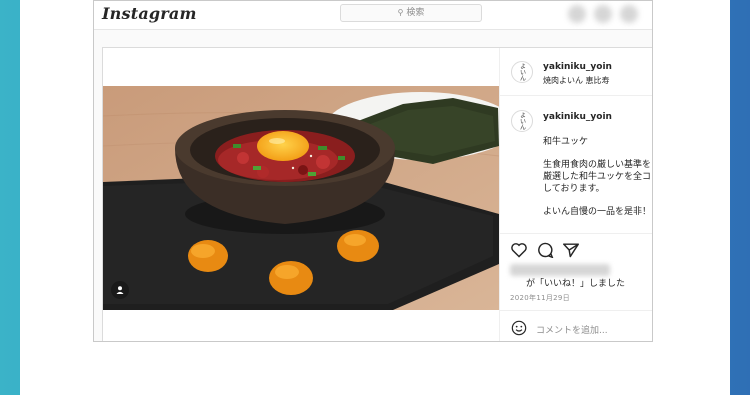  I want to click on post-header: よいん yakiniku_yoin 焼肉よいん 恵比寿, so click(576, 72).